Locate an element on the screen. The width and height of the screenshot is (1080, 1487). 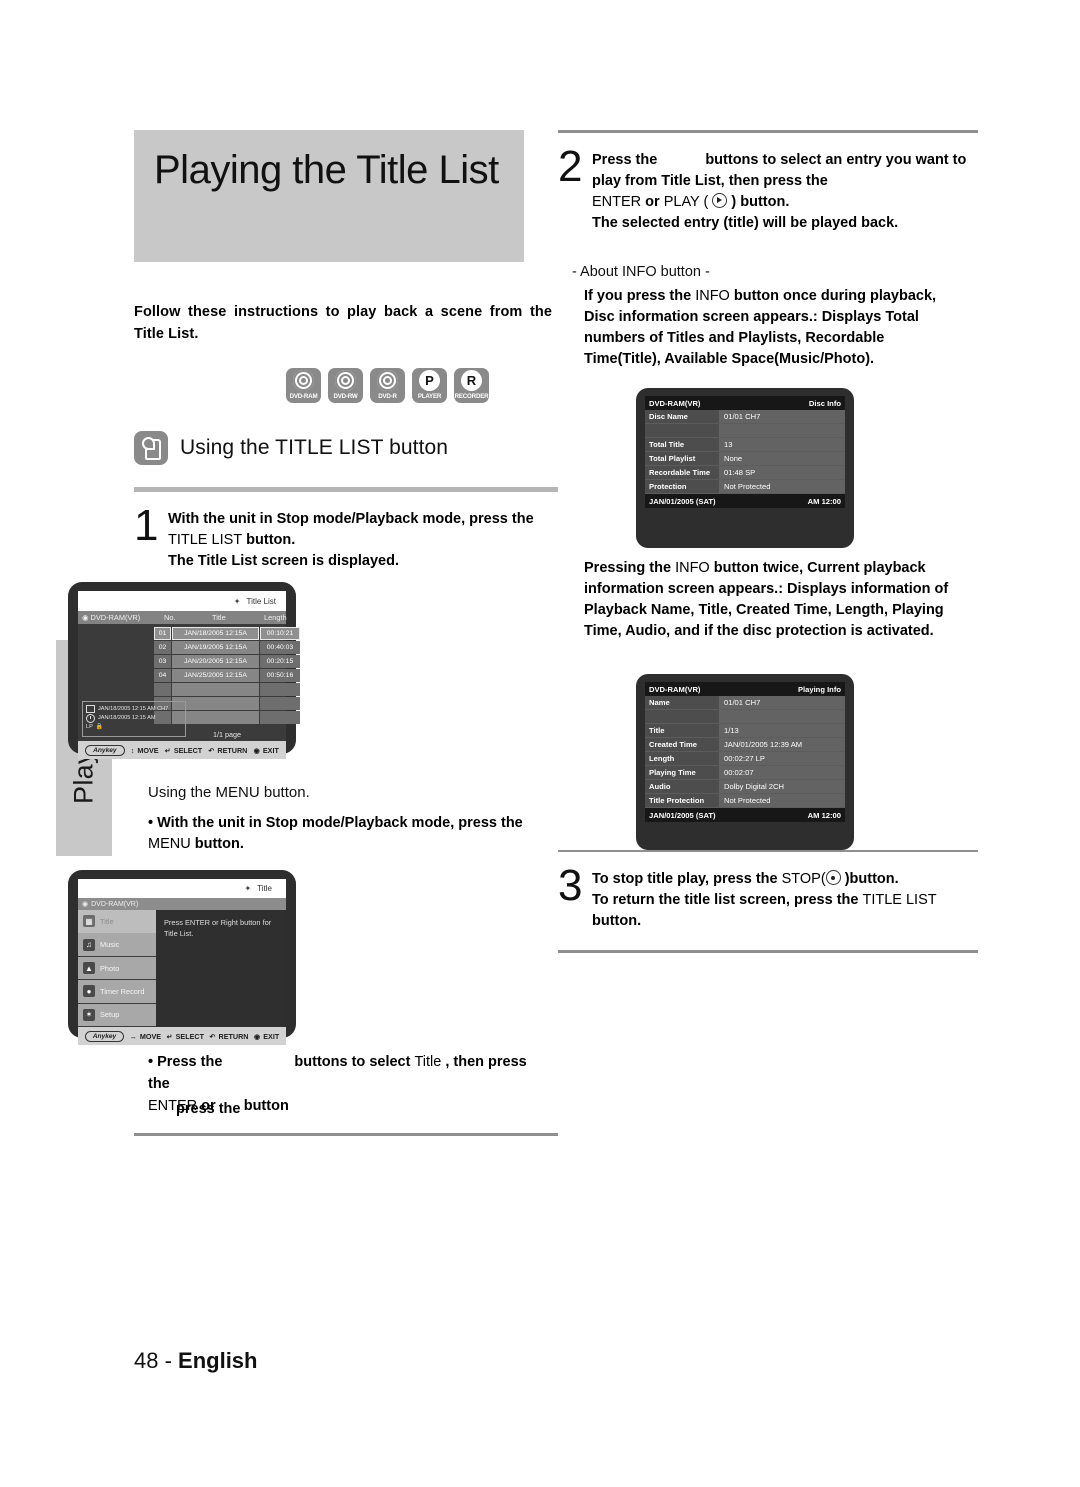
row-value: 00:02:07 is located at coordinates (782, 772).